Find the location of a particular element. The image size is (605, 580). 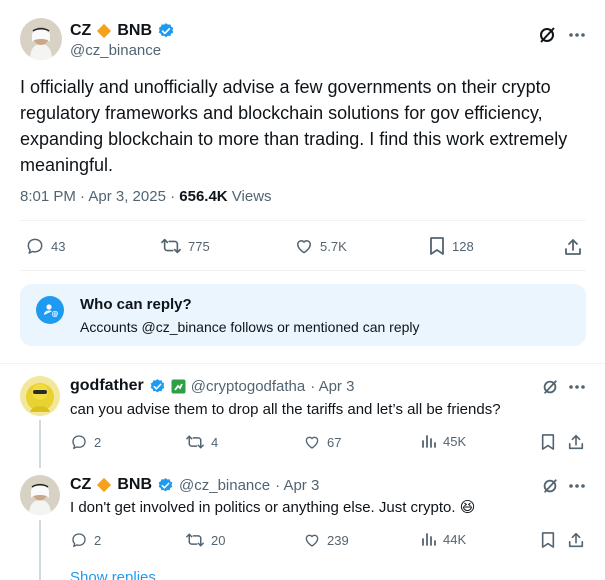

bookmark-count: 128 is located at coordinates (463, 246).